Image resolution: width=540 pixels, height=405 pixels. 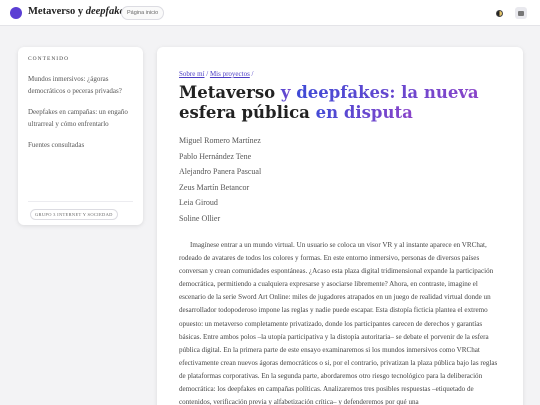 What do you see at coordinates (270, 13) in the screenshot?
I see `top-bar: Metaverso y deepfakes Página inicio` at bounding box center [270, 13].